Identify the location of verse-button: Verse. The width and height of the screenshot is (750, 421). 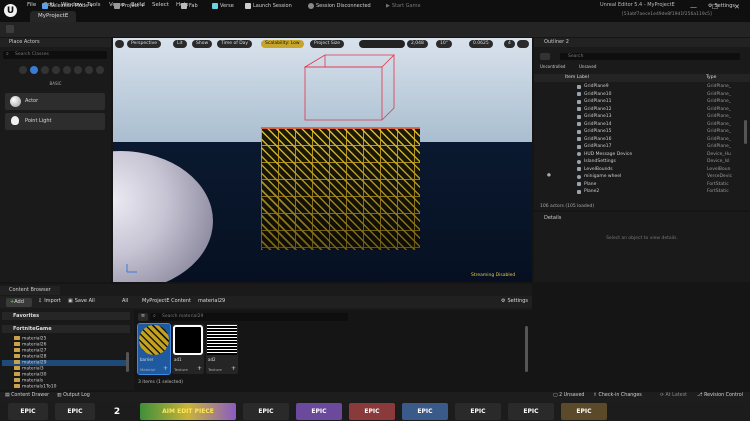
(223, 6).